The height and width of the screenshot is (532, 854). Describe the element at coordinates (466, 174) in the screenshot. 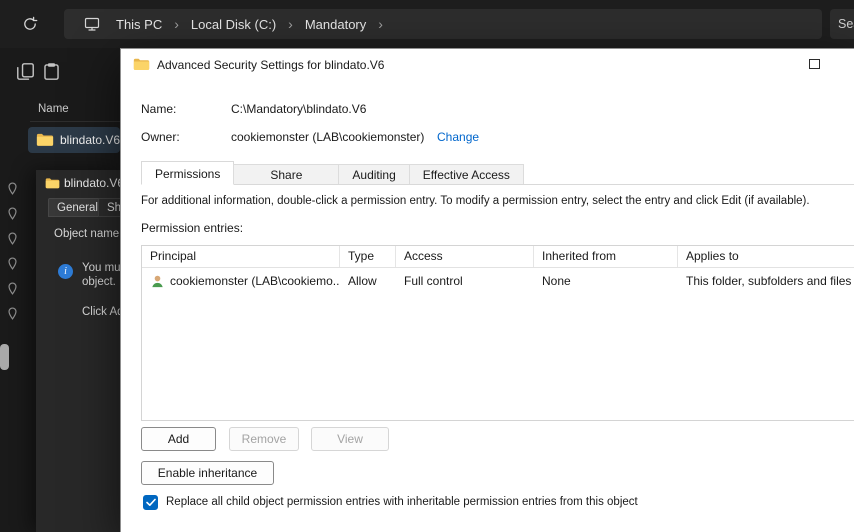

I see `tab-effective-access: Effective Access` at that location.